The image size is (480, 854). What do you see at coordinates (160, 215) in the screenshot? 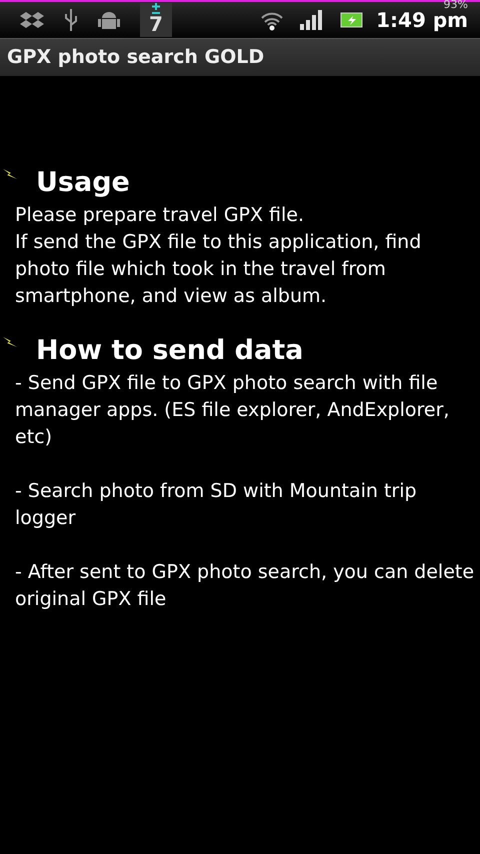
I see `body-text: Please prepare travel GPX file.` at bounding box center [160, 215].